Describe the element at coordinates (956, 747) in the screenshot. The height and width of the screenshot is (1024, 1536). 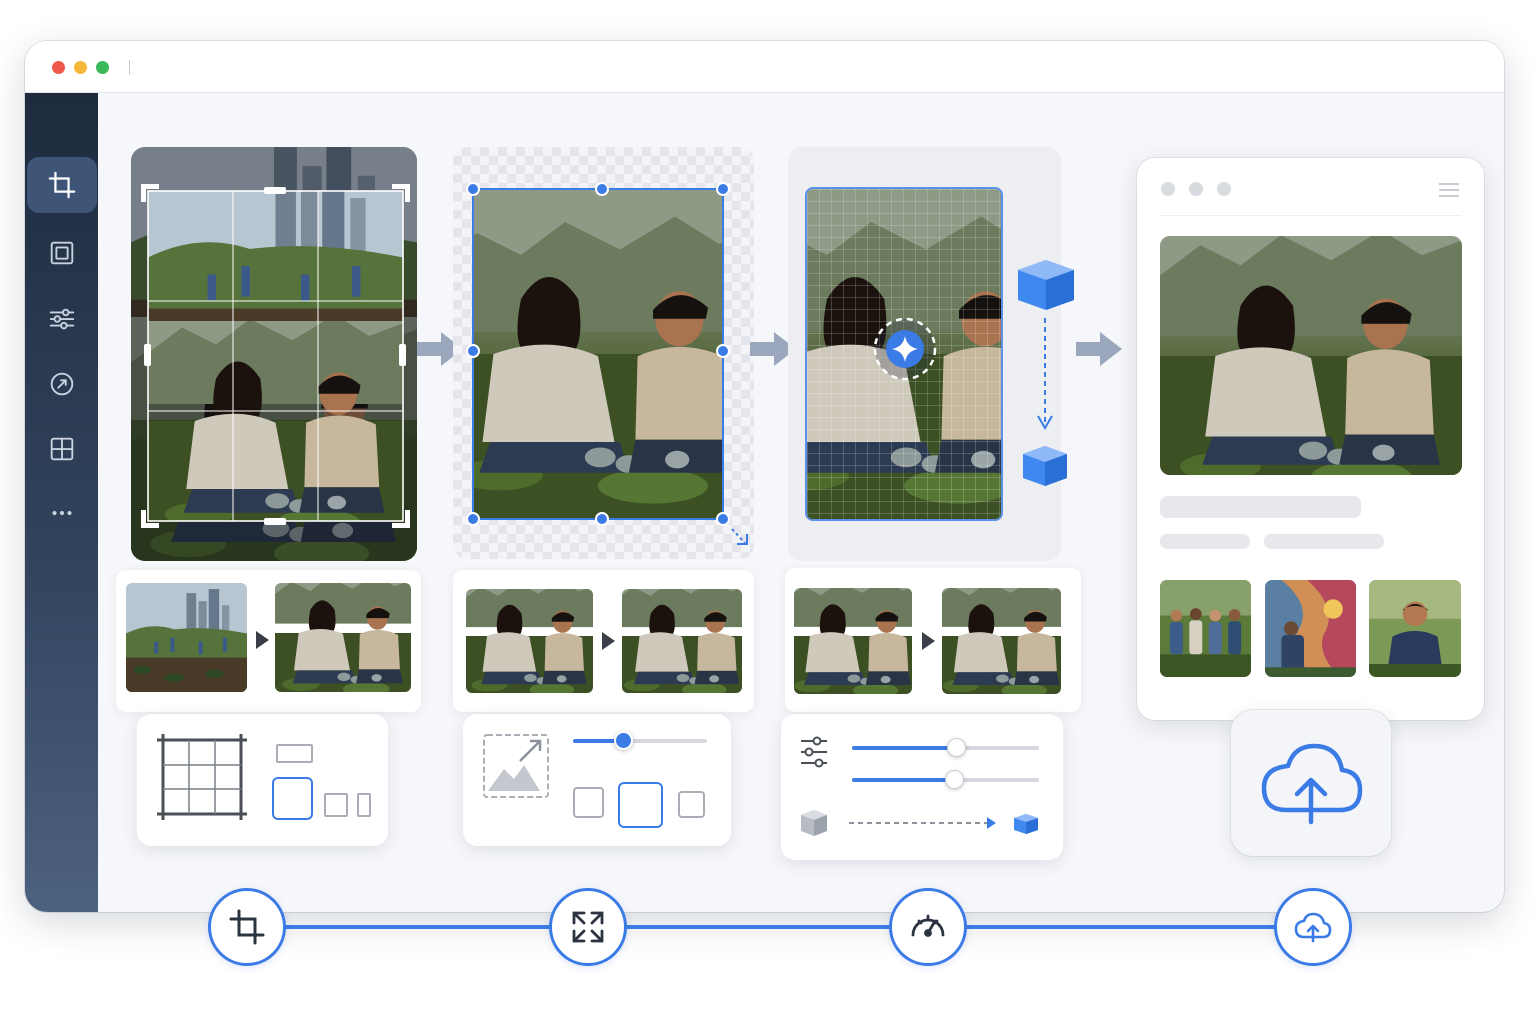
I see `quality-slider-thumb` at that location.